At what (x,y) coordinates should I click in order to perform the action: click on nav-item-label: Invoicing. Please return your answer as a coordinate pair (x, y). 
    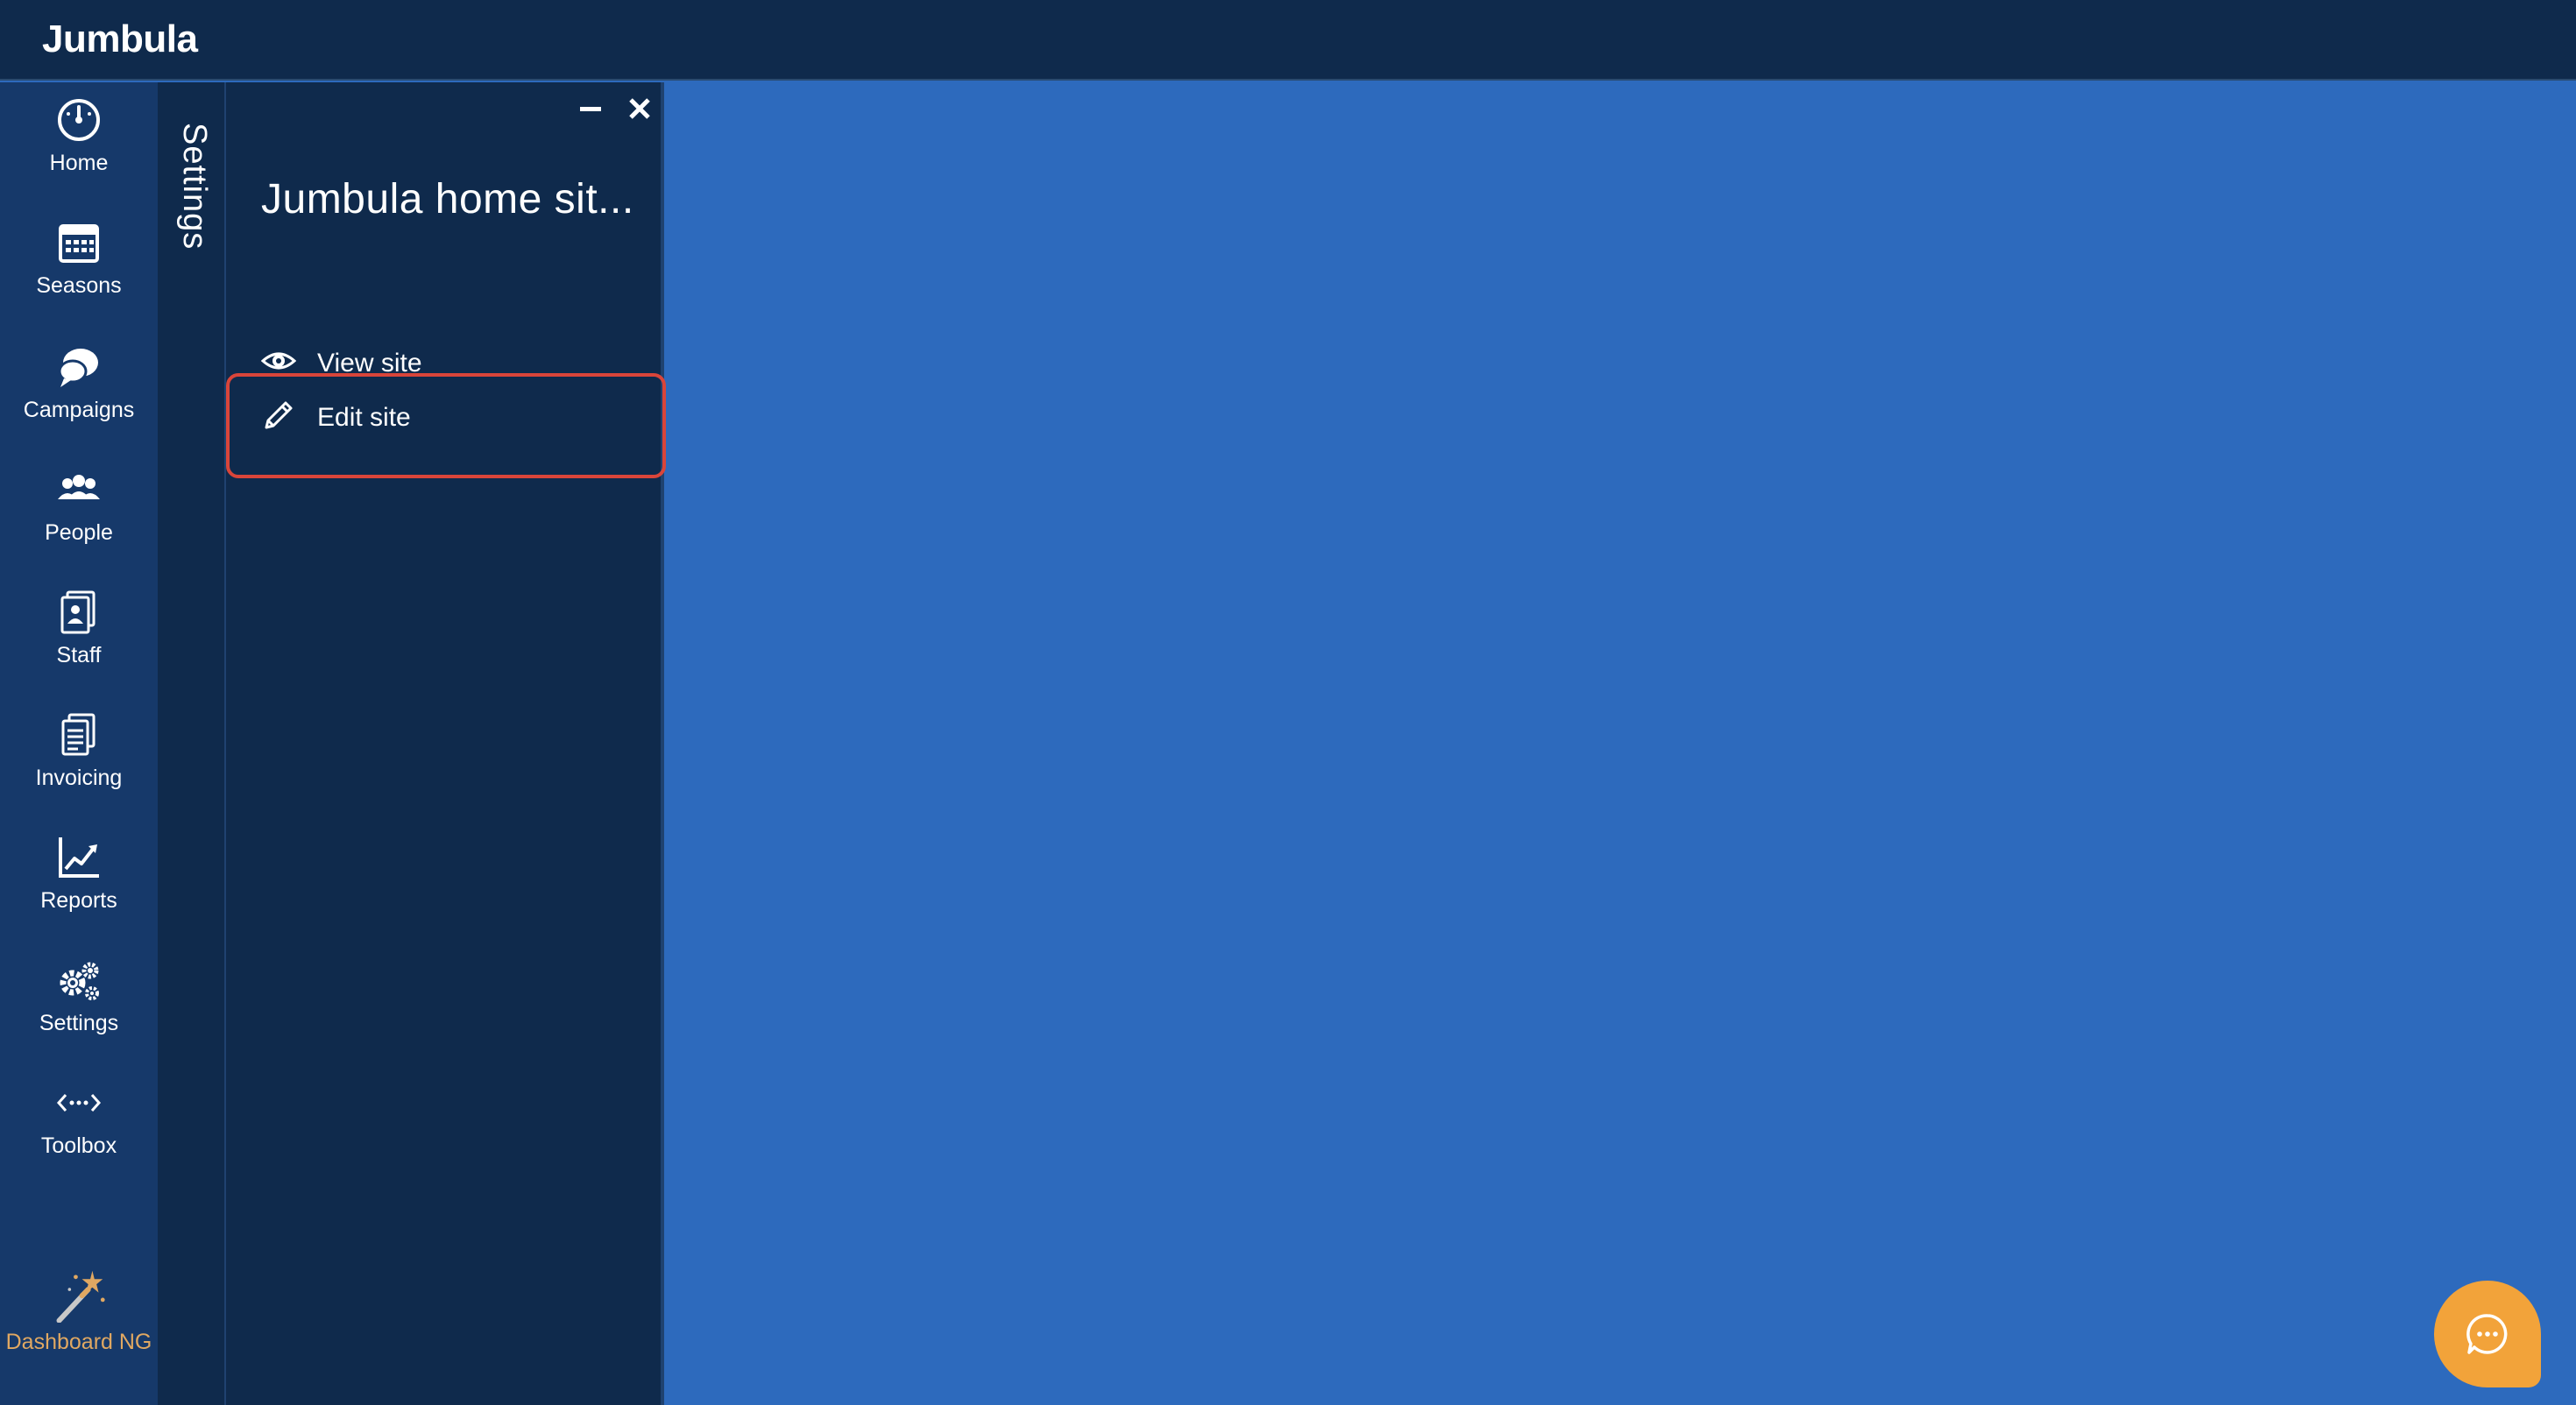
    Looking at the image, I should click on (79, 778).